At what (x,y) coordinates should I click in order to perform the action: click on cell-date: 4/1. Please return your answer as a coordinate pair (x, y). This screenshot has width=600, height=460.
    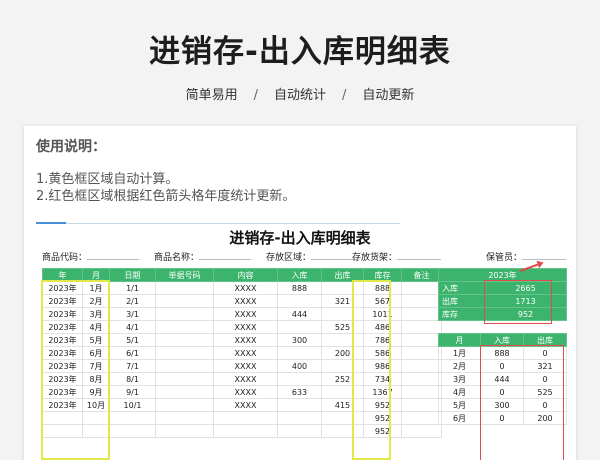
    Looking at the image, I should click on (132, 327).